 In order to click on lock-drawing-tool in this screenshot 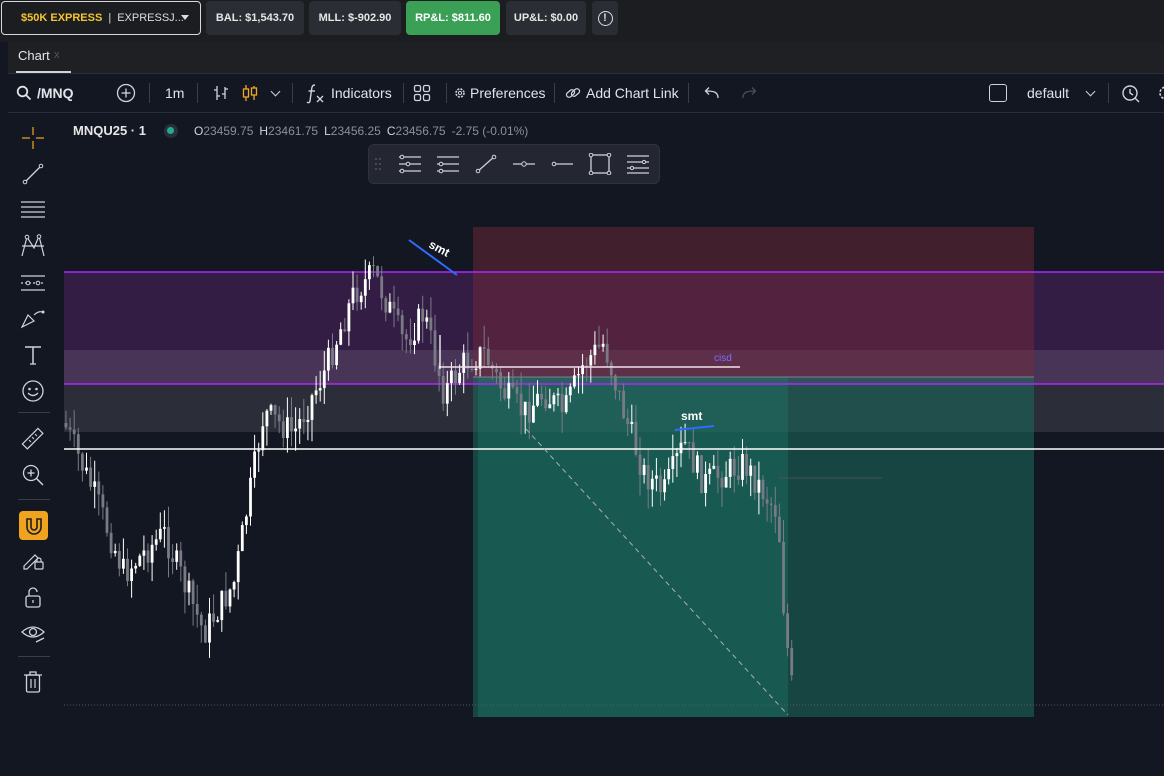, I will do `click(33, 559)`.